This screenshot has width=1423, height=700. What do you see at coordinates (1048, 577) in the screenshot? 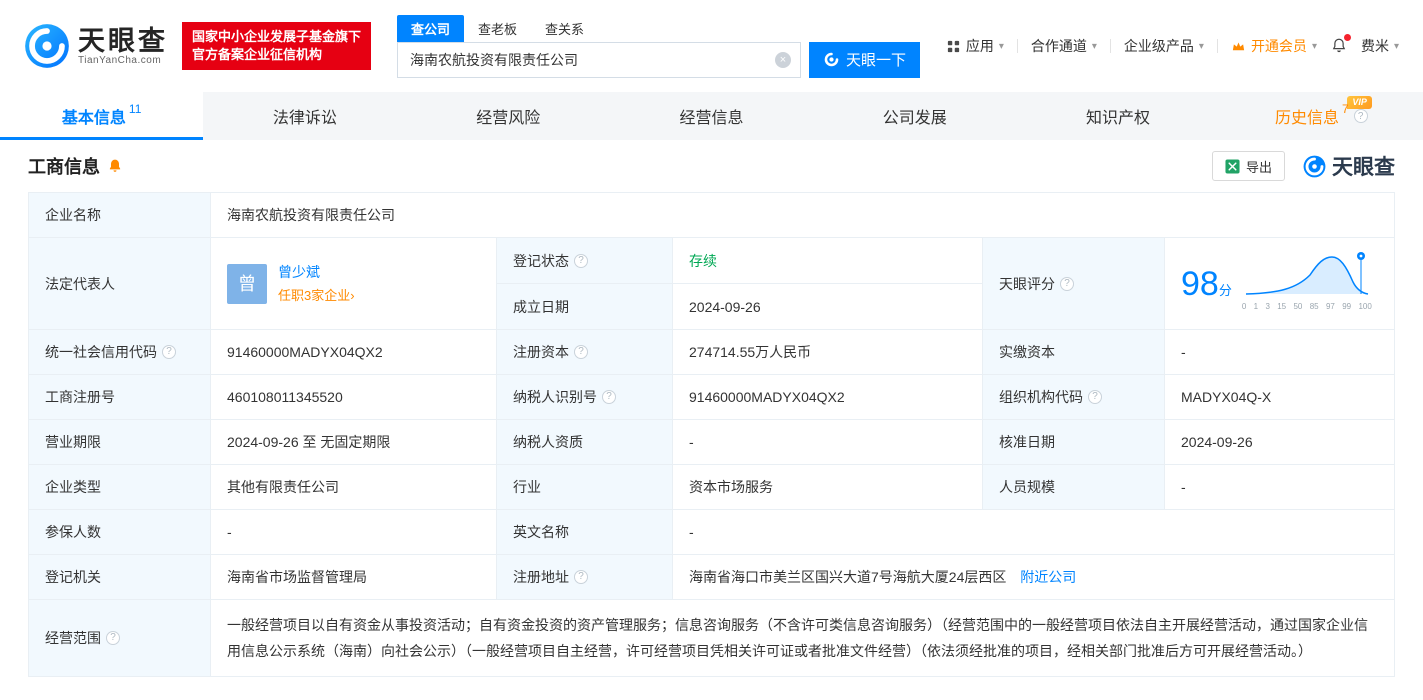
I see `nearby-companies-link: 附近公司` at bounding box center [1048, 577].